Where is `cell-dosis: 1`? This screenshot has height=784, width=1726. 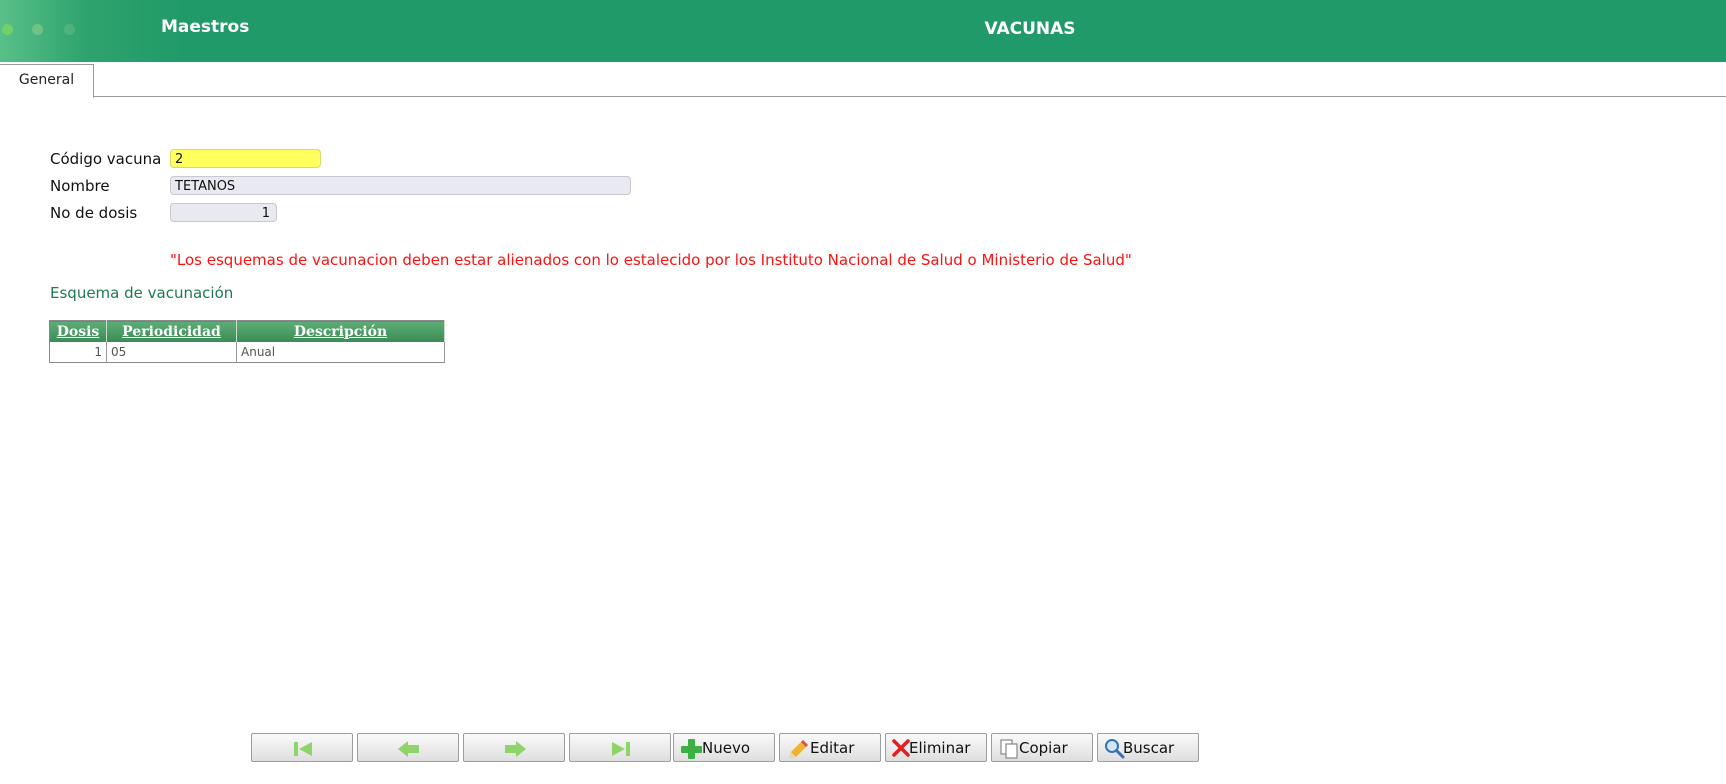
cell-dosis: 1 is located at coordinates (78, 352).